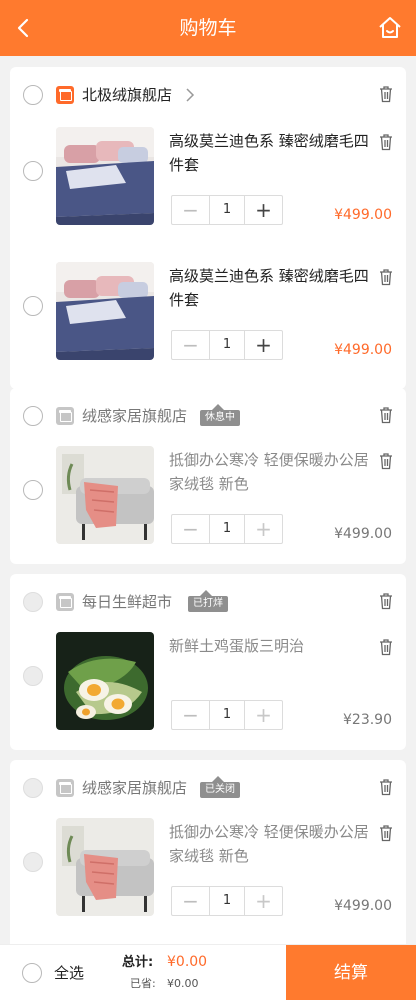 This screenshot has width=416, height=1000. What do you see at coordinates (127, 95) in the screenshot?
I see `shop-name: 北极绒旗舰店` at bounding box center [127, 95].